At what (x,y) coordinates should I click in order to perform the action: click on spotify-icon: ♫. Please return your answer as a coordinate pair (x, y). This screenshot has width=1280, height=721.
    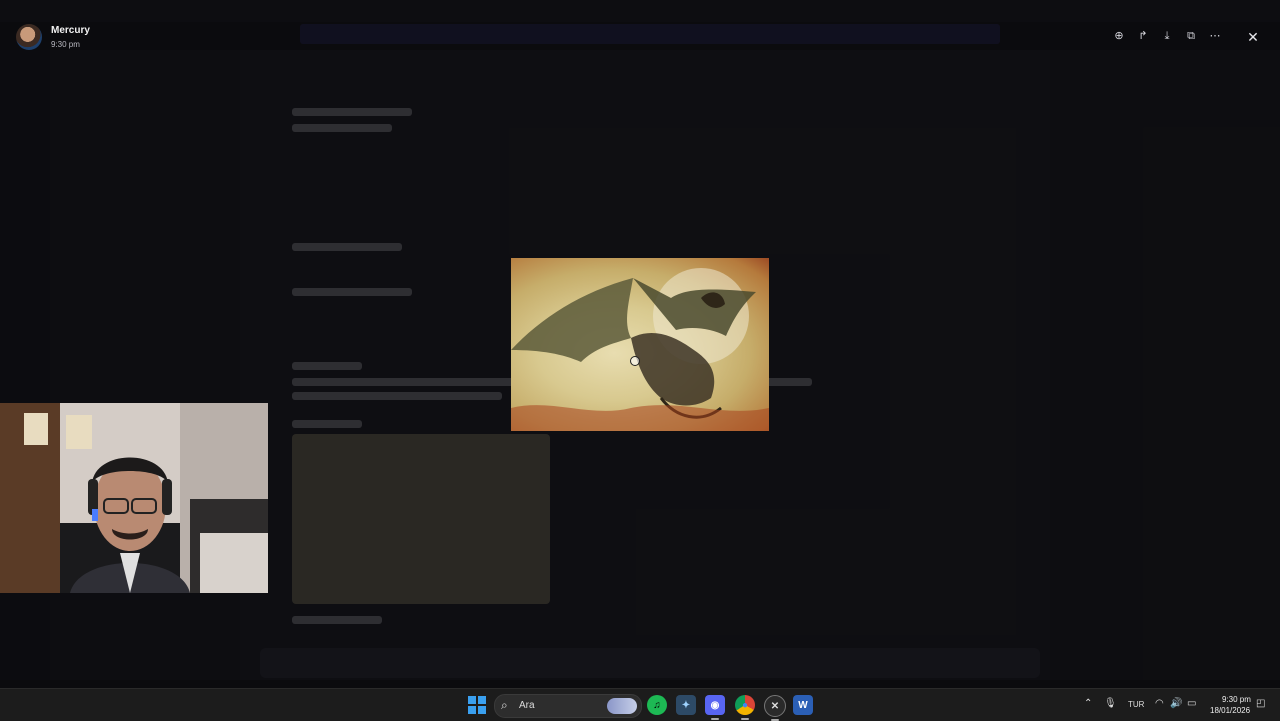
    Looking at the image, I should click on (657, 705).